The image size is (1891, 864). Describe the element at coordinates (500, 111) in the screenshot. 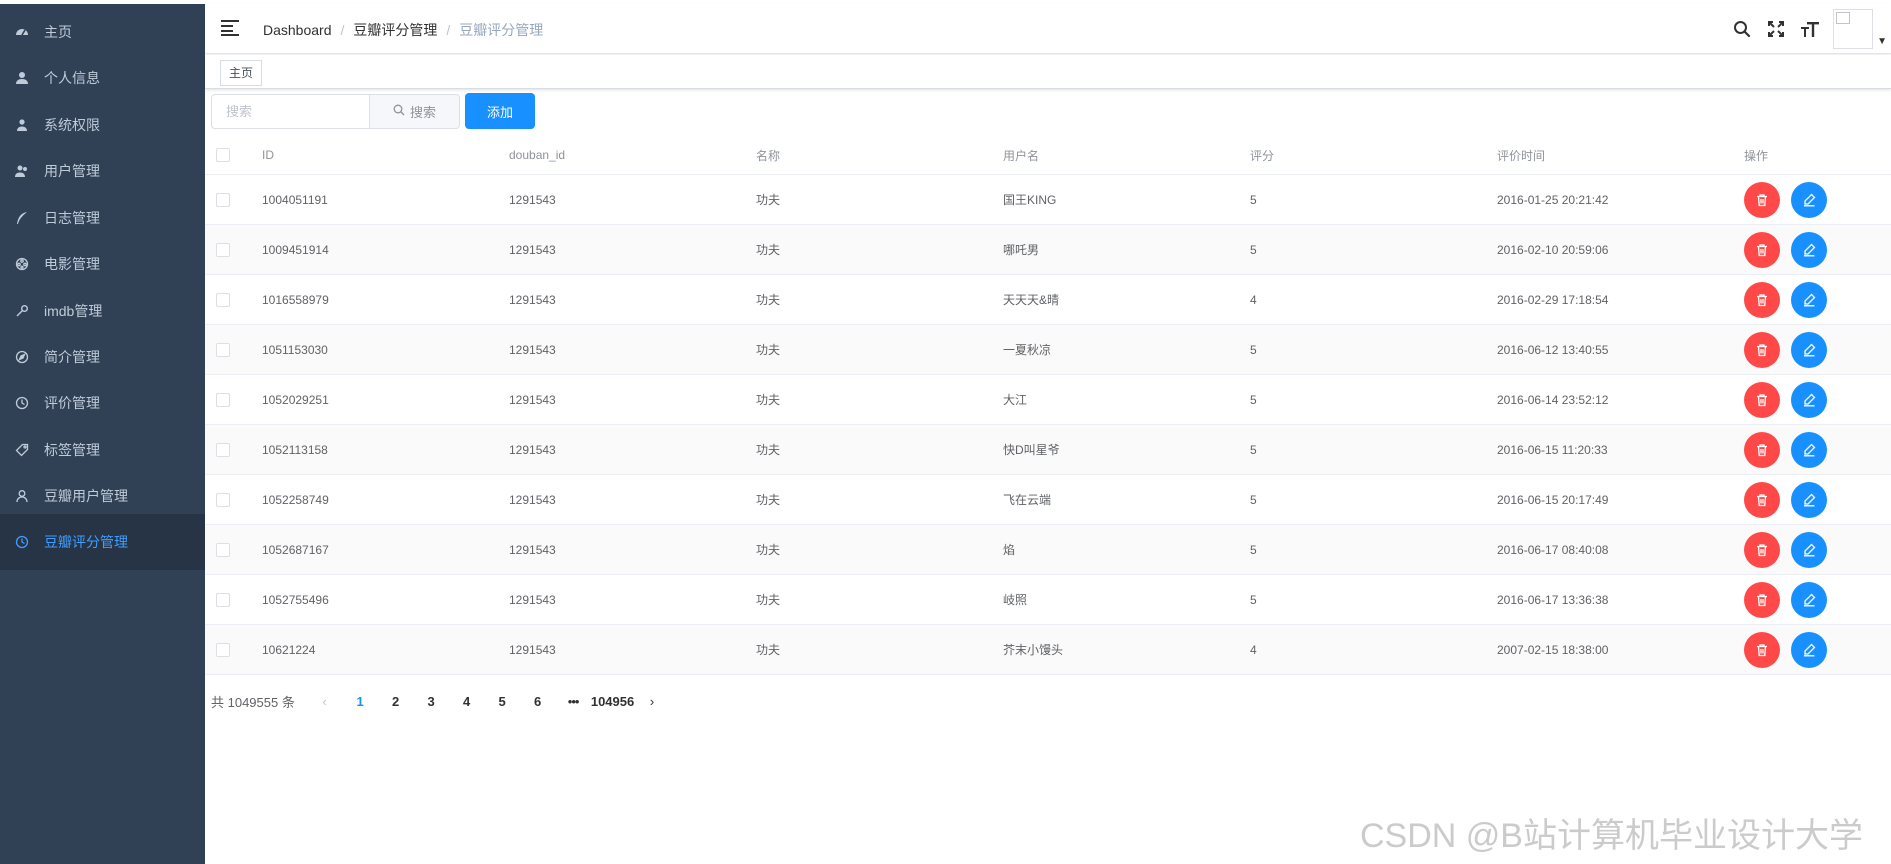

I see `add-button: 添加` at that location.